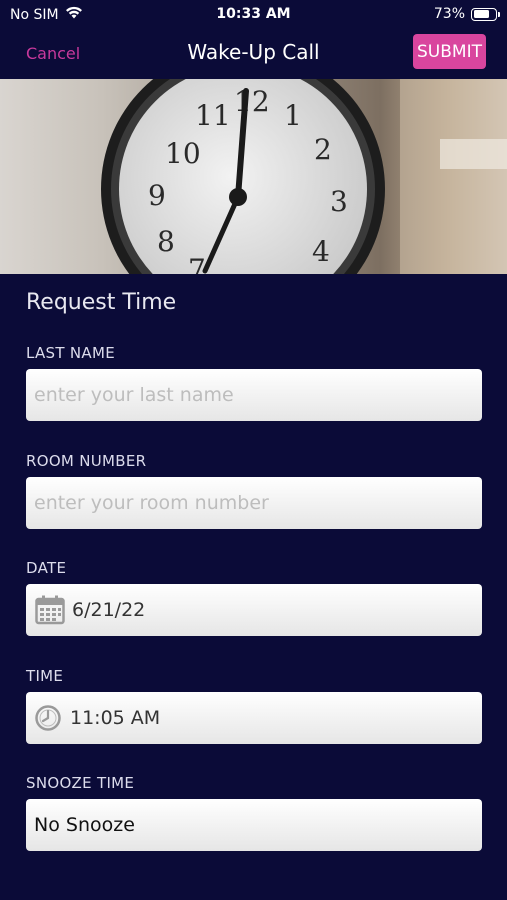 Image resolution: width=507 pixels, height=900 pixels. Describe the element at coordinates (254, 718) in the screenshot. I see `time-field: 11:05 AM` at that location.